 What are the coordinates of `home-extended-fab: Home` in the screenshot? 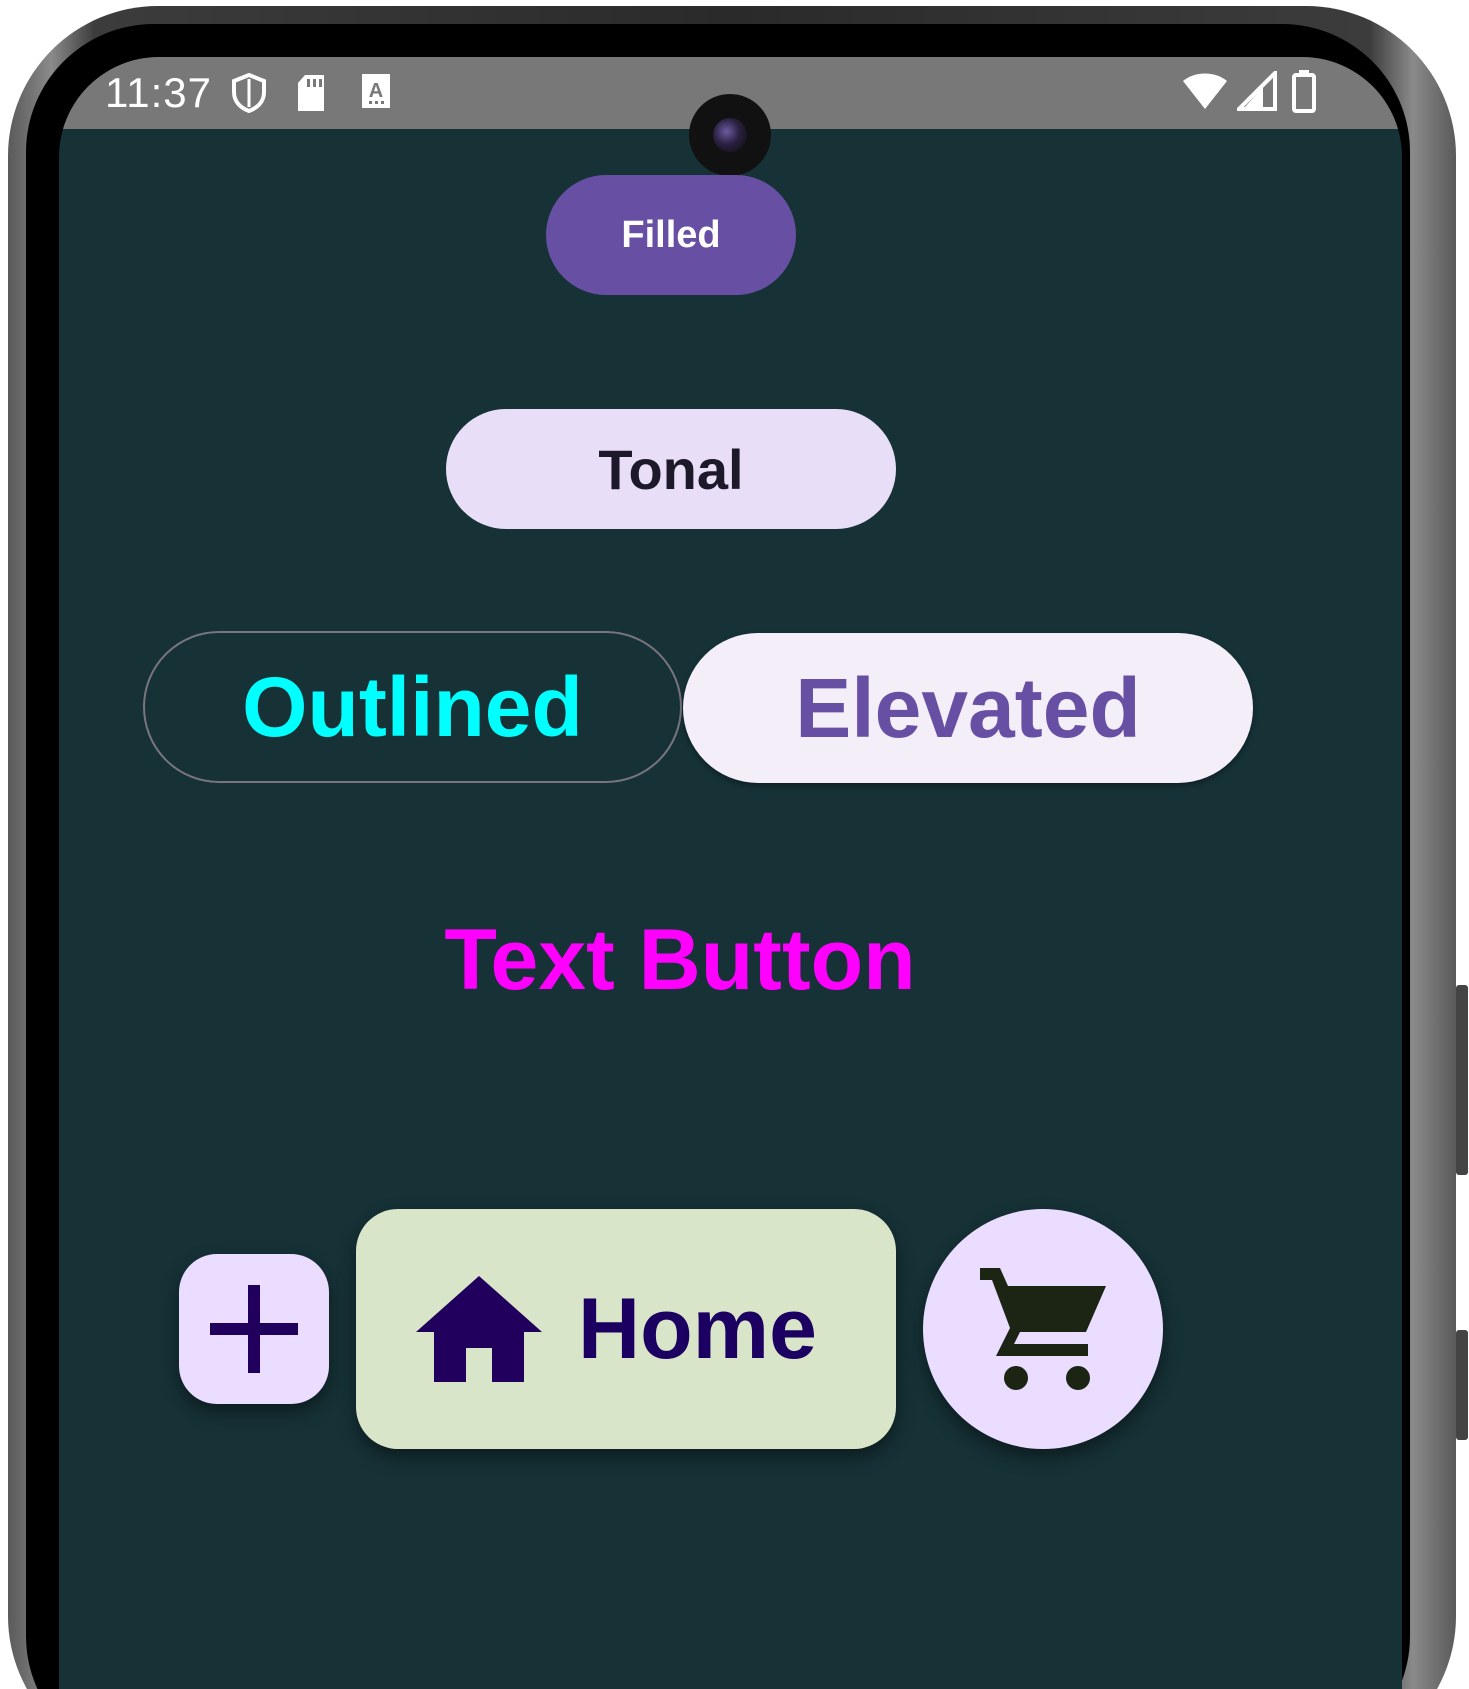 It's located at (626, 1329).